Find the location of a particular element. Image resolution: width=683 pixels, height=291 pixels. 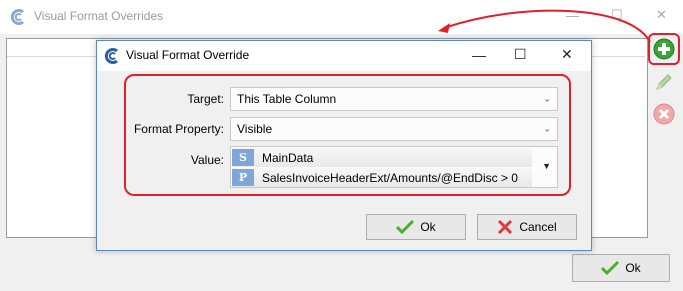

edit-icon is located at coordinates (664, 82).